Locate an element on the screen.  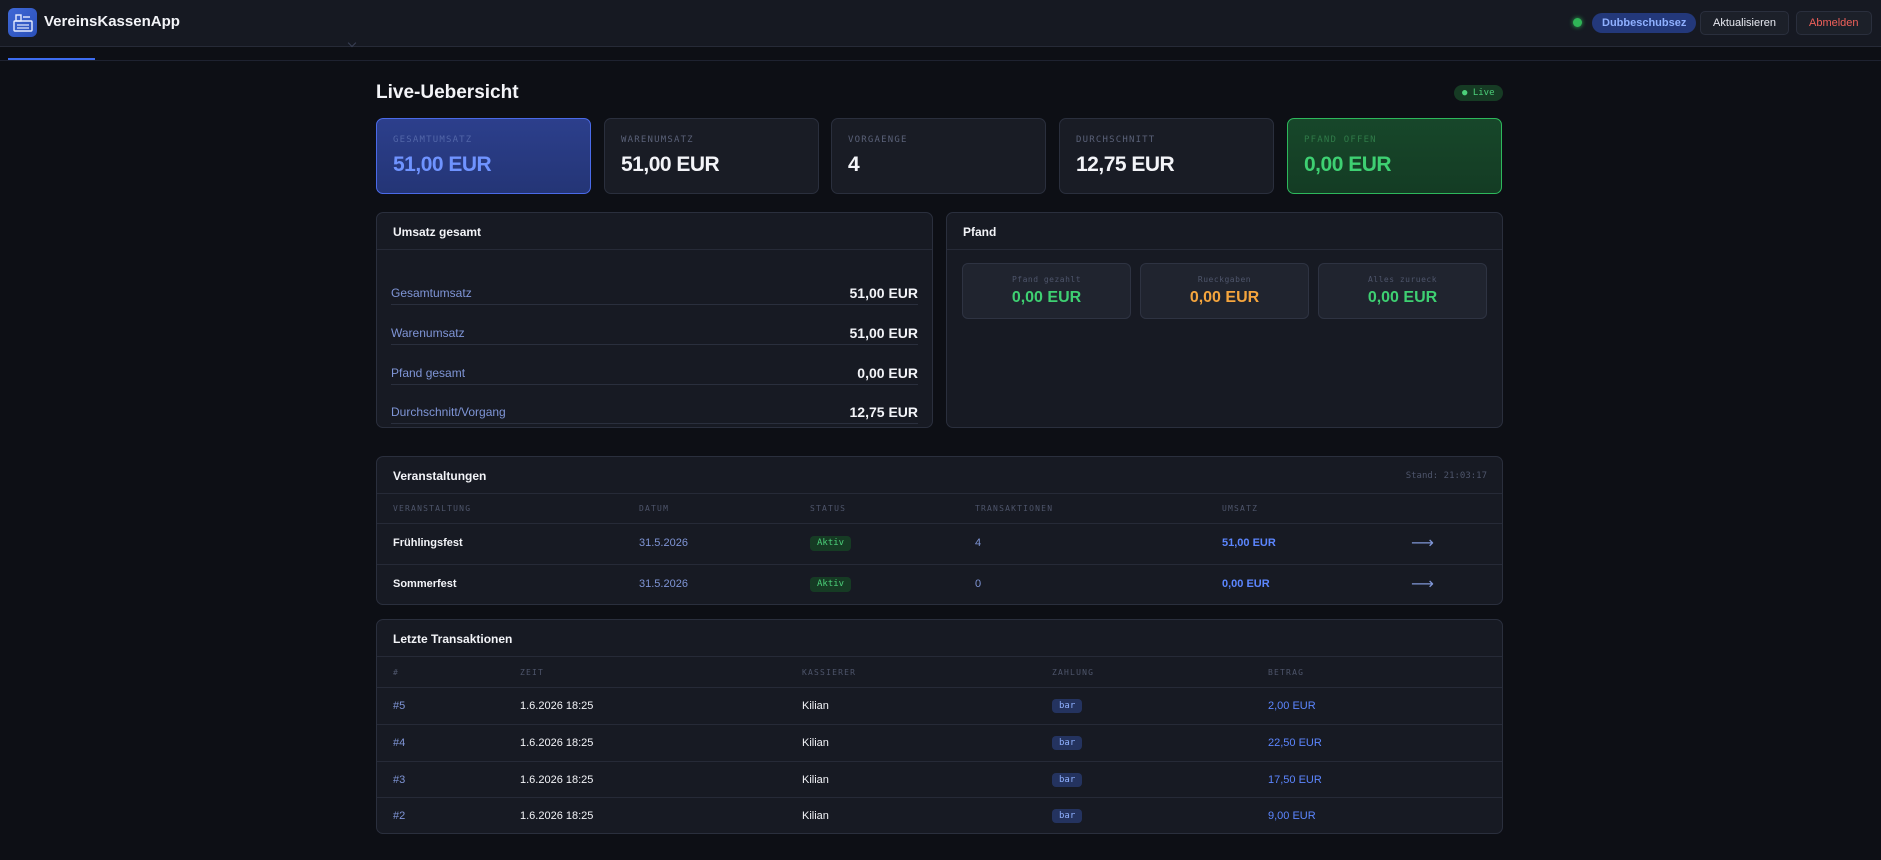
transaction-id: #4 is located at coordinates (399, 743).